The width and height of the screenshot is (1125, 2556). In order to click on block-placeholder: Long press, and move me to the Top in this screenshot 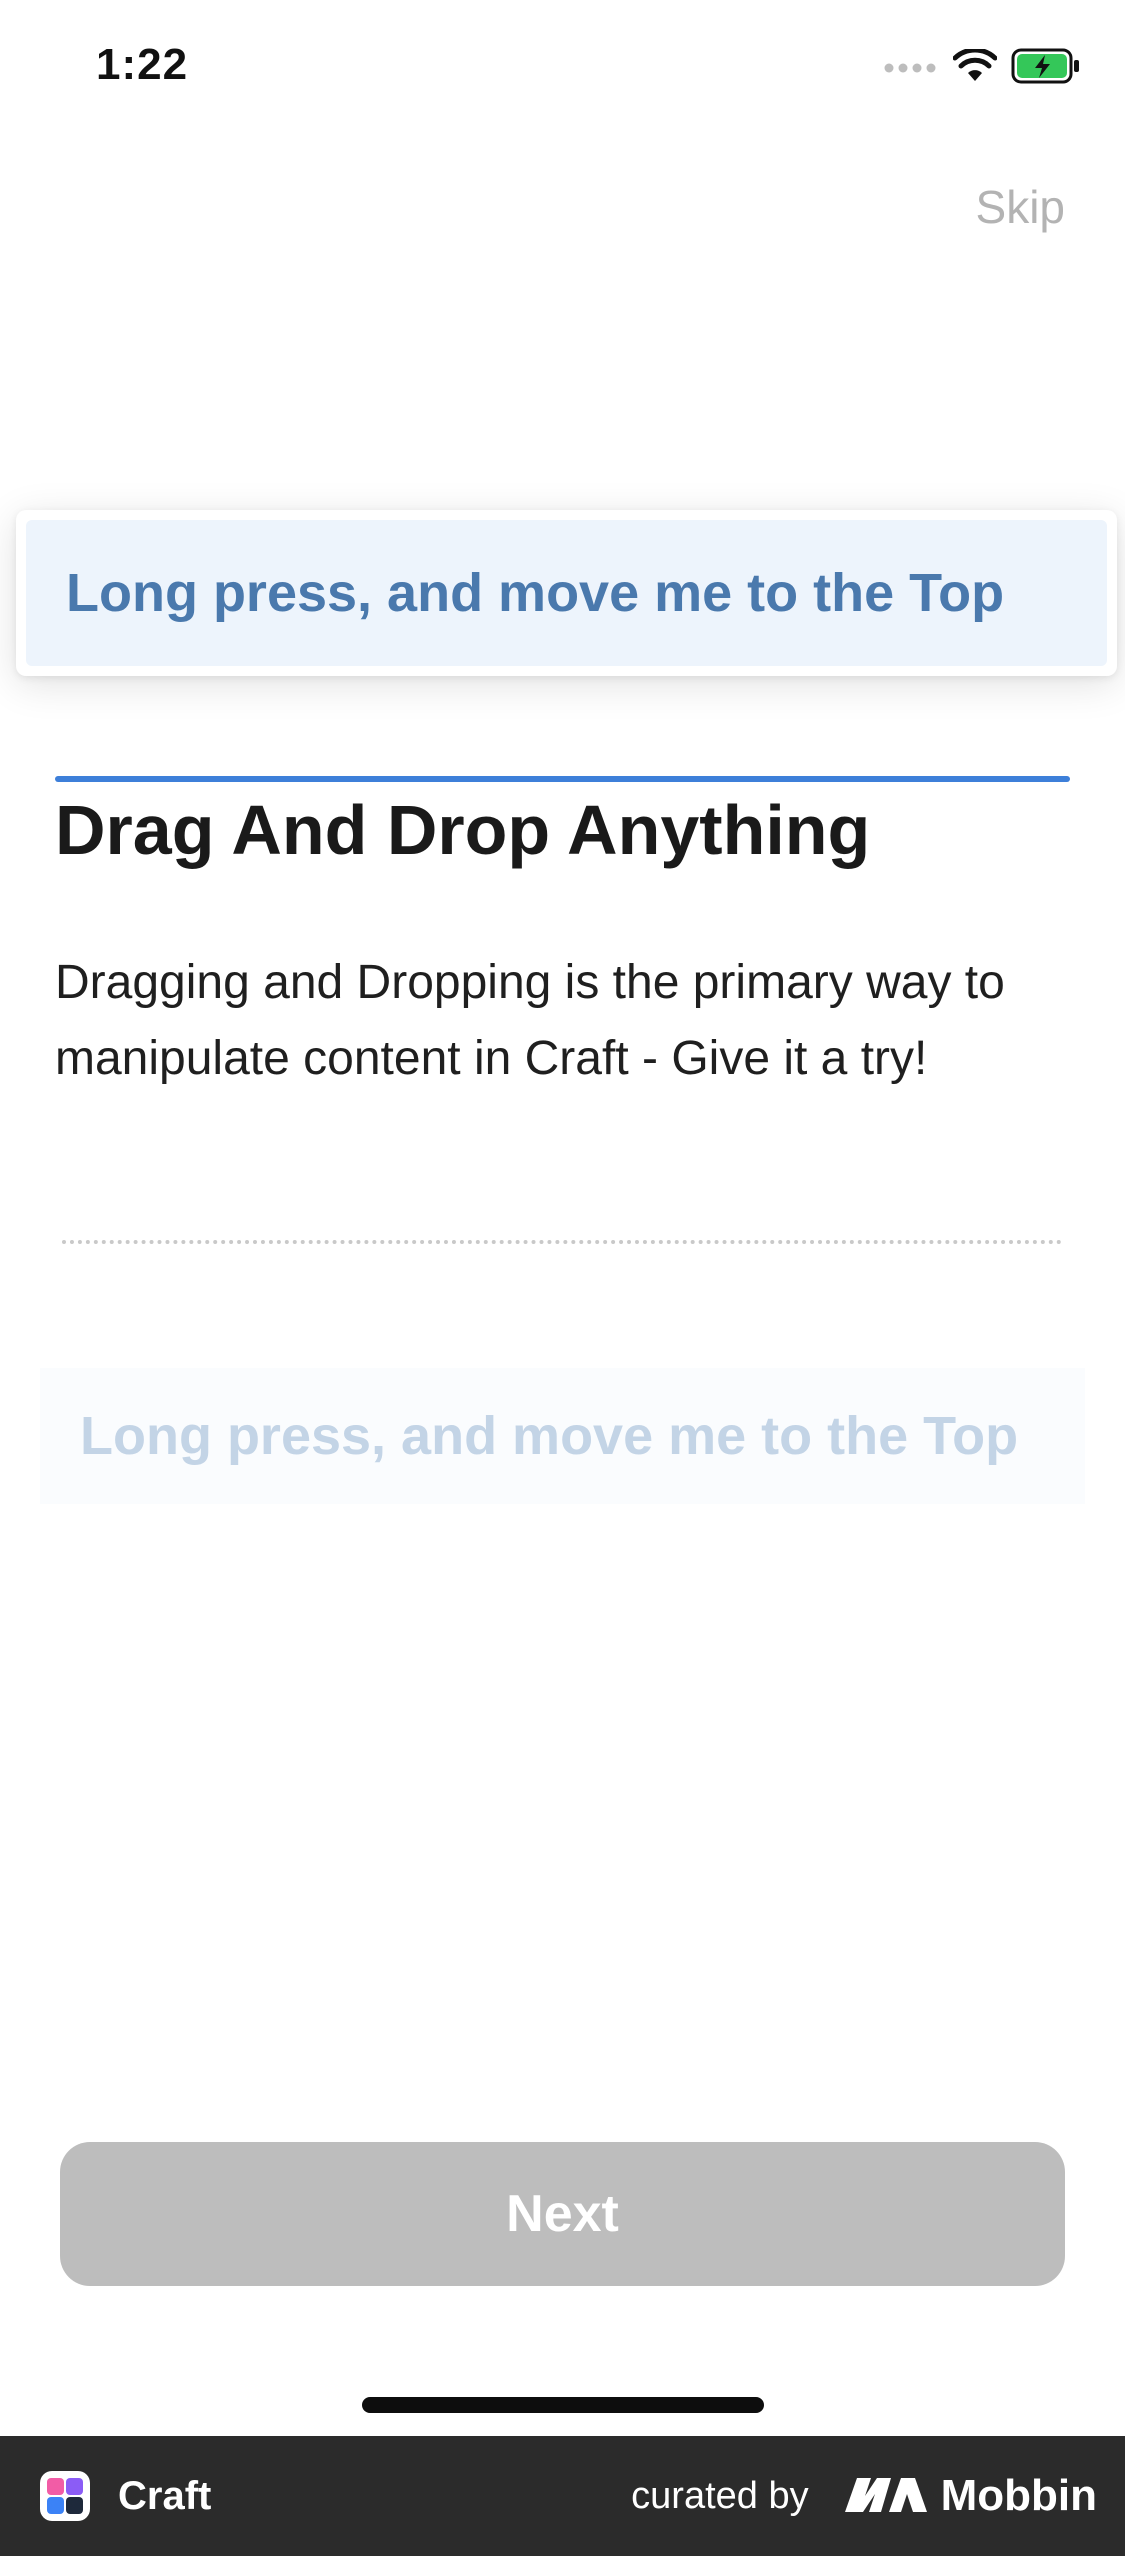, I will do `click(562, 1436)`.